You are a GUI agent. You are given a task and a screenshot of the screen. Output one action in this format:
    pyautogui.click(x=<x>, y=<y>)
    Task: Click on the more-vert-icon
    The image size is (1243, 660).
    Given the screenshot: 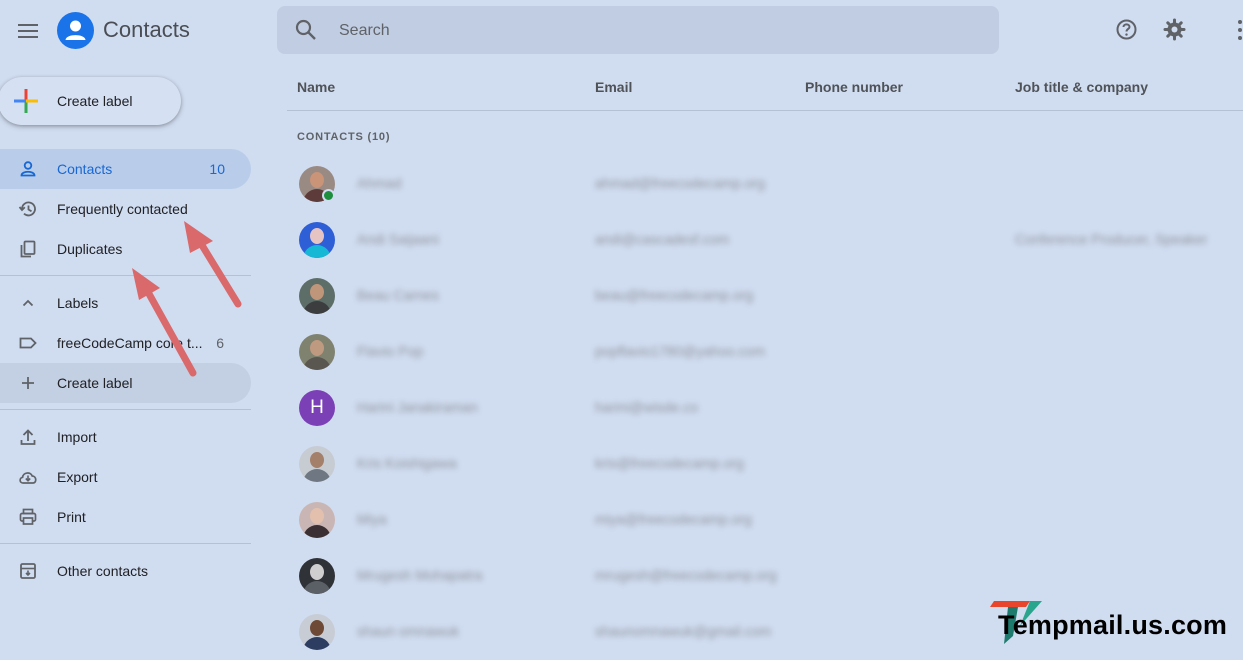 What is the action you would take?
    pyautogui.click(x=1240, y=30)
    